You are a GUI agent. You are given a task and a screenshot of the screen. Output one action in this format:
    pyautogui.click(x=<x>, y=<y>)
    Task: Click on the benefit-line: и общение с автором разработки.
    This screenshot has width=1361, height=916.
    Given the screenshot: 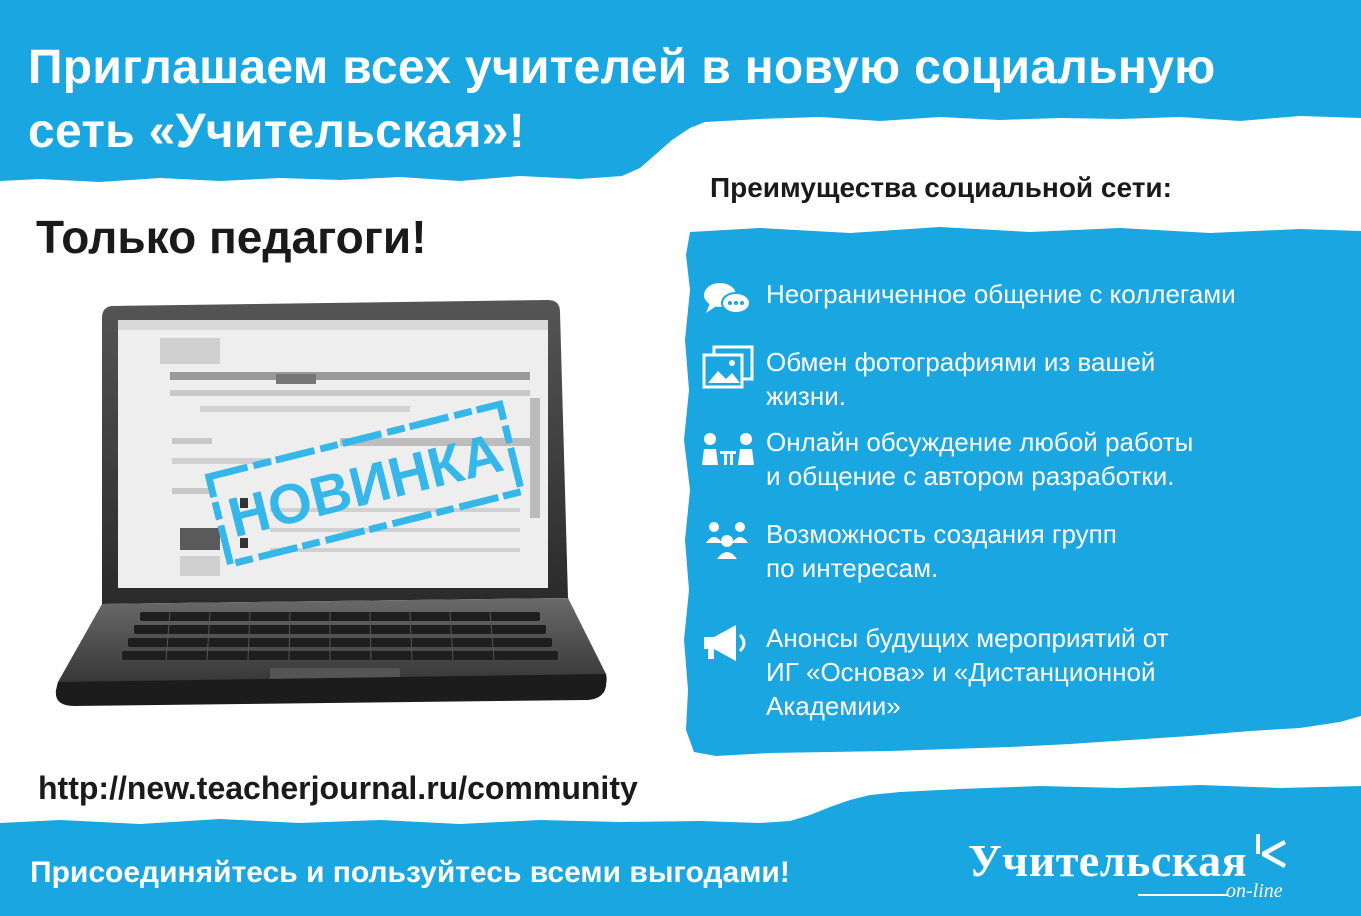 What is the action you would take?
    pyautogui.click(x=970, y=476)
    